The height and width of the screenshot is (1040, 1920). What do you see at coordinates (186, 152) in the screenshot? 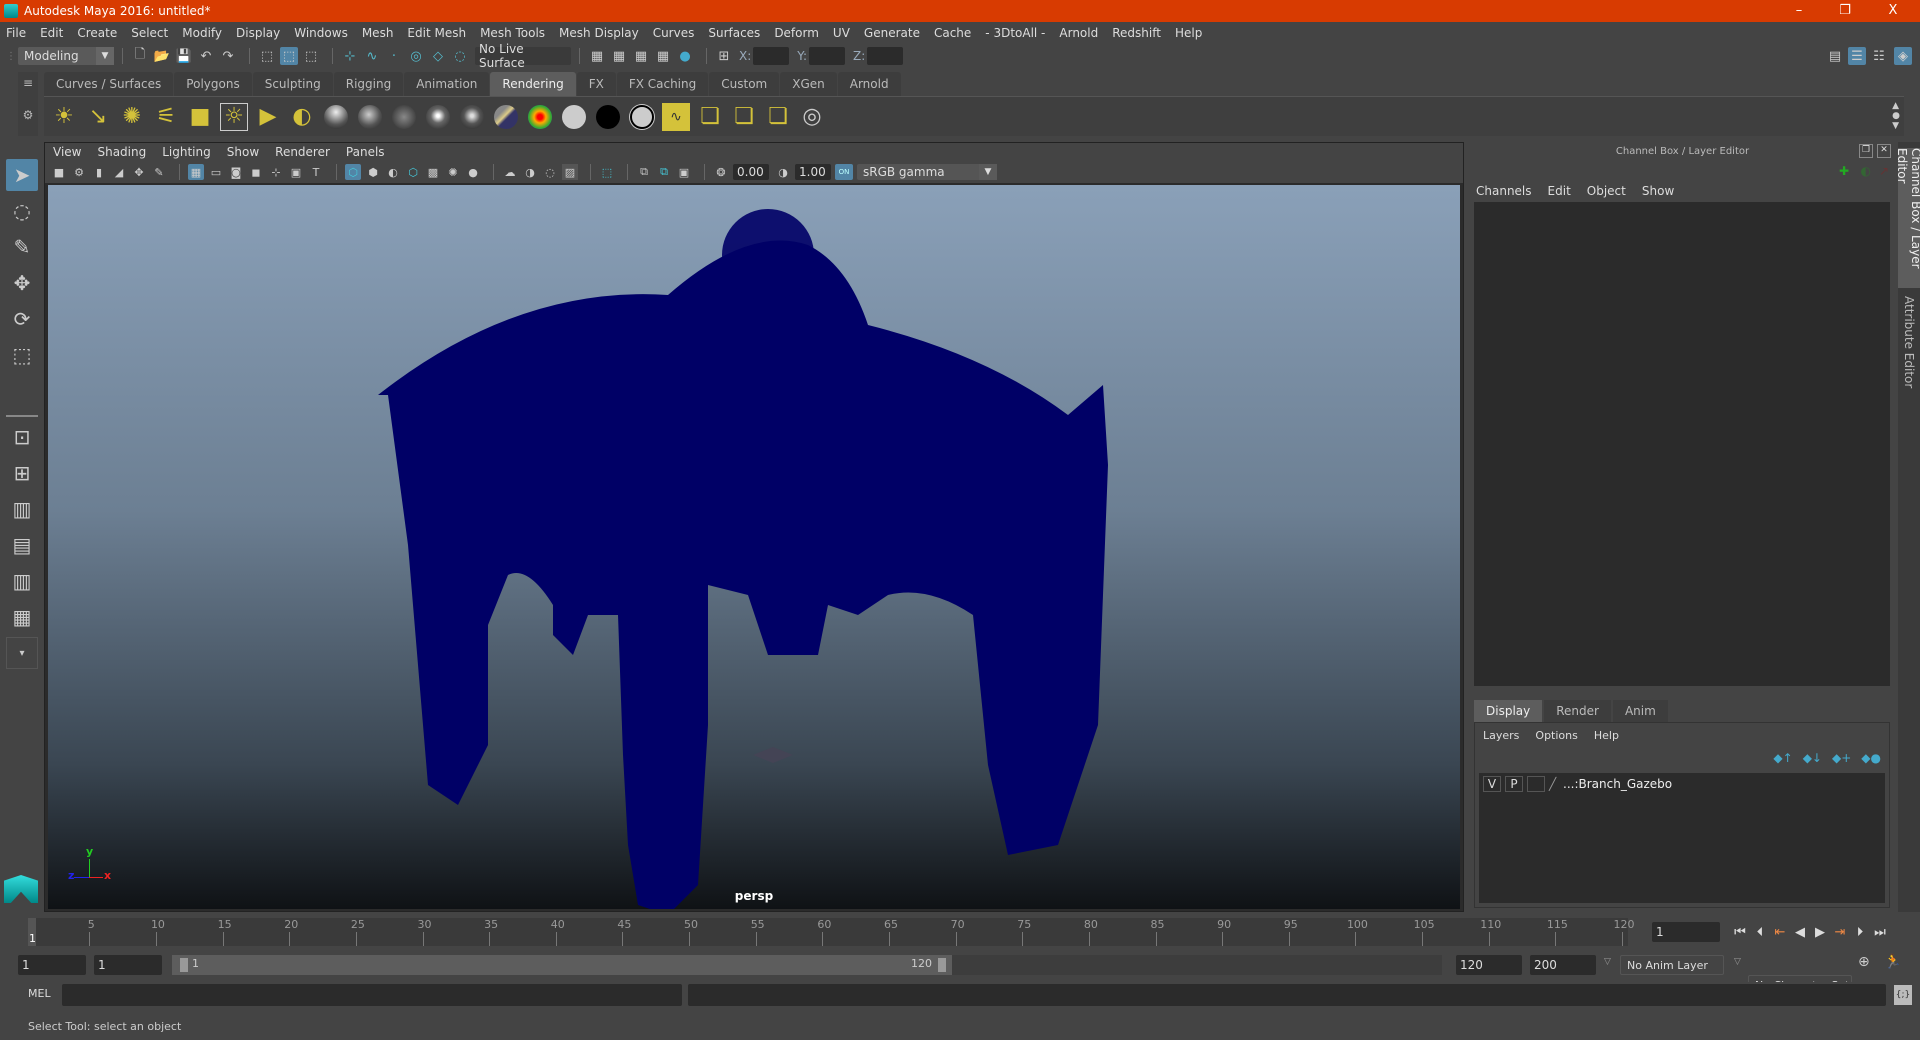
I see `viewport-menu-lighting: Lighting` at bounding box center [186, 152].